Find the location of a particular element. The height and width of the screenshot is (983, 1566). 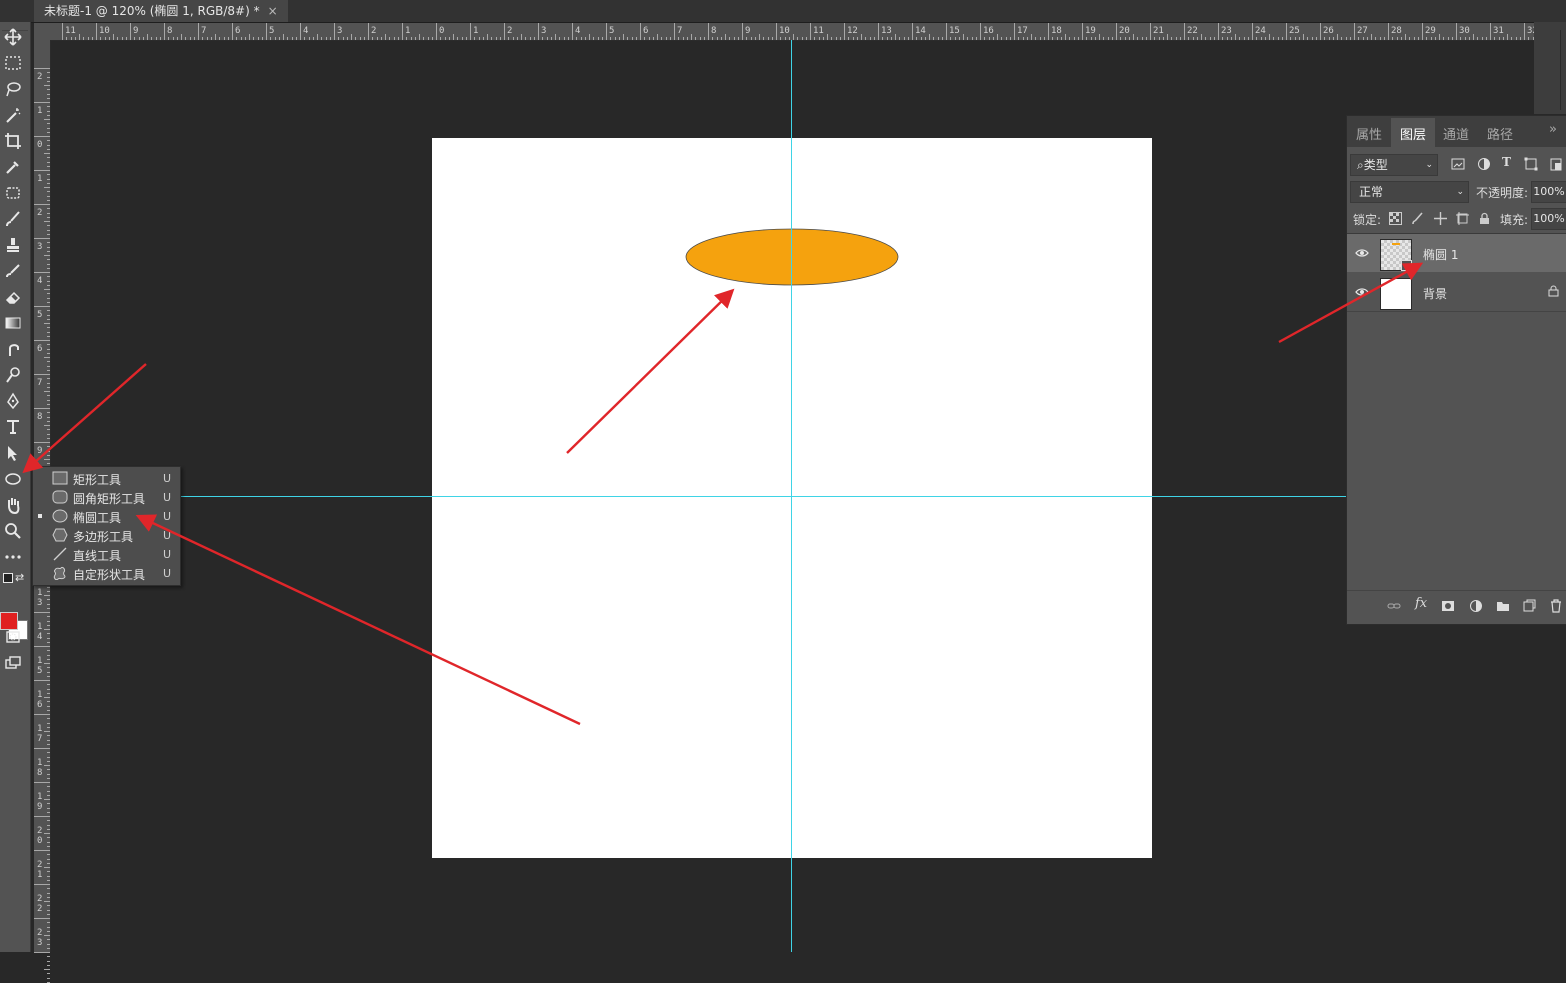

filter-adjustment-icon is located at coordinates (1484, 164).